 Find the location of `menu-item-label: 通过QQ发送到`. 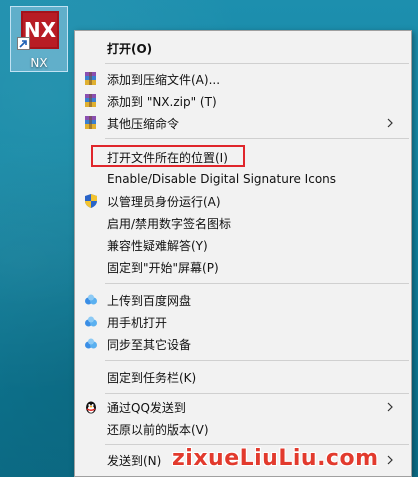

menu-item-label: 通过QQ发送到 is located at coordinates (146, 407).